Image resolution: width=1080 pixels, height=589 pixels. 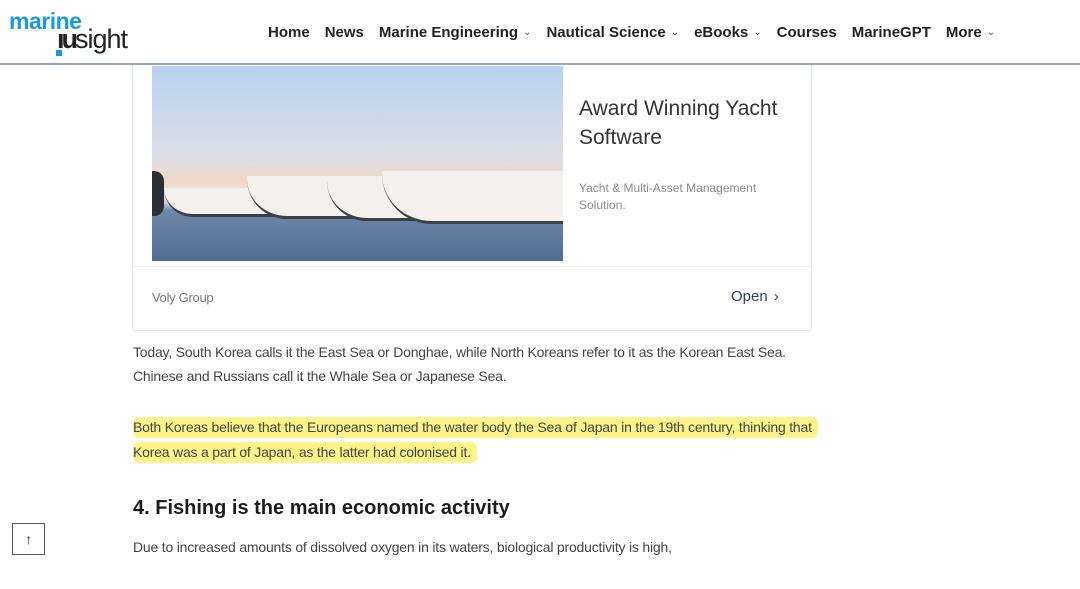 I want to click on nav-more: More ⌄, so click(x=970, y=32).